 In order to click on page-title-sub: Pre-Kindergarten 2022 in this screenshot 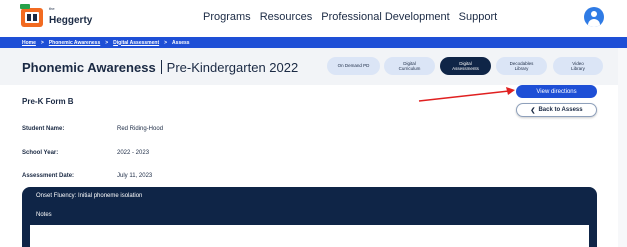, I will do `click(232, 67)`.